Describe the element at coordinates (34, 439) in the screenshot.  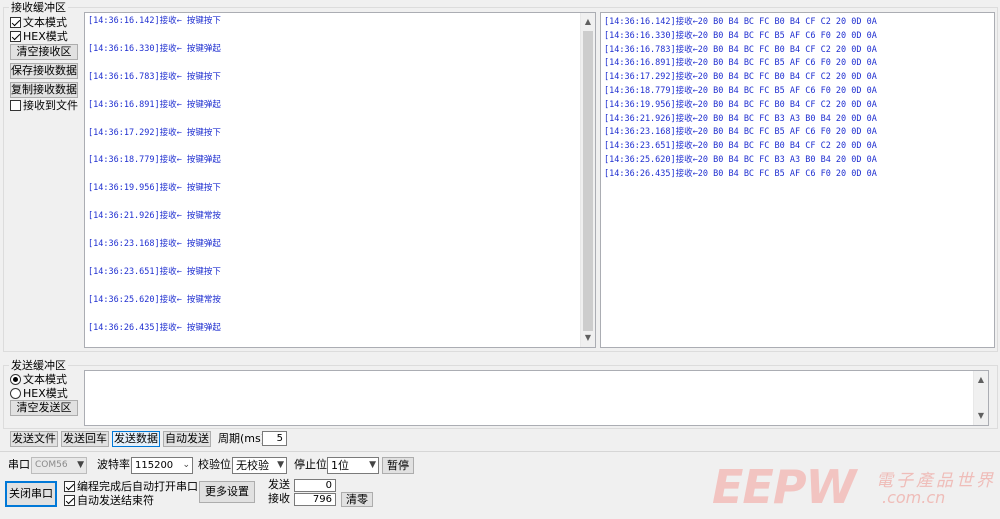
I see `send-file-button: 发送文件` at that location.